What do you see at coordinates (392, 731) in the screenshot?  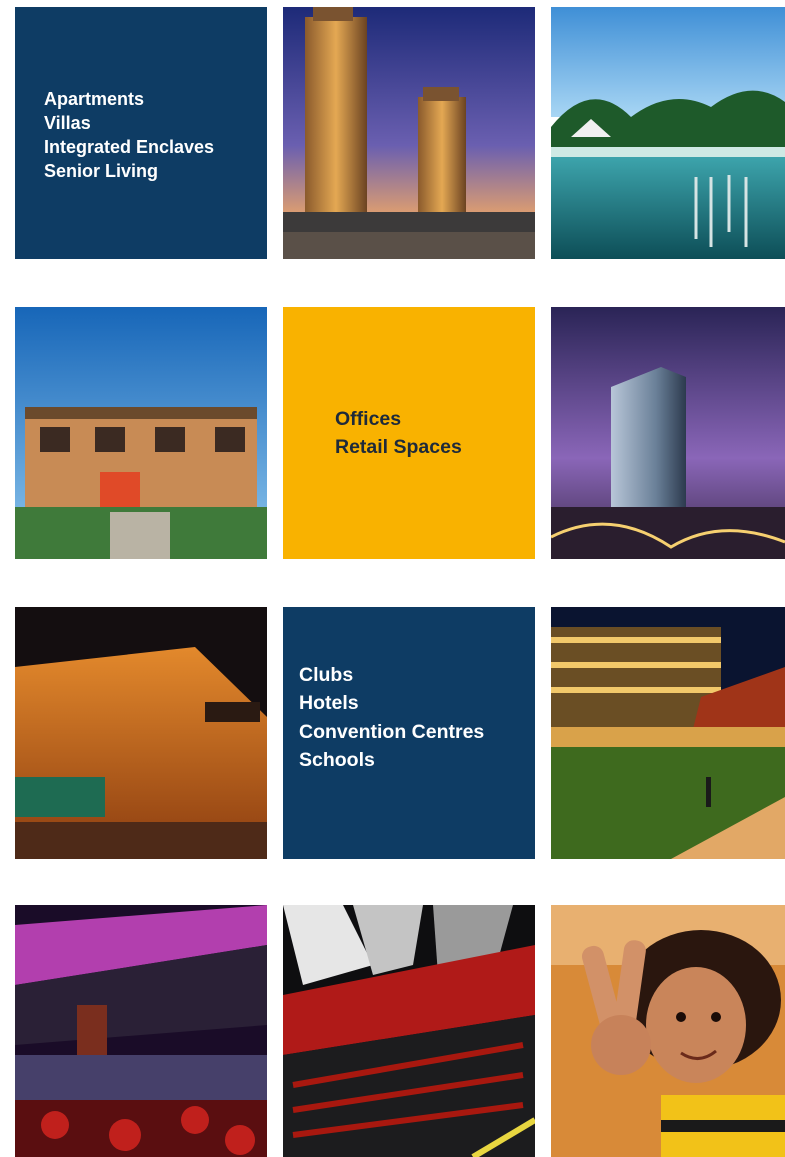 I see `category-label: Convention Centres` at bounding box center [392, 731].